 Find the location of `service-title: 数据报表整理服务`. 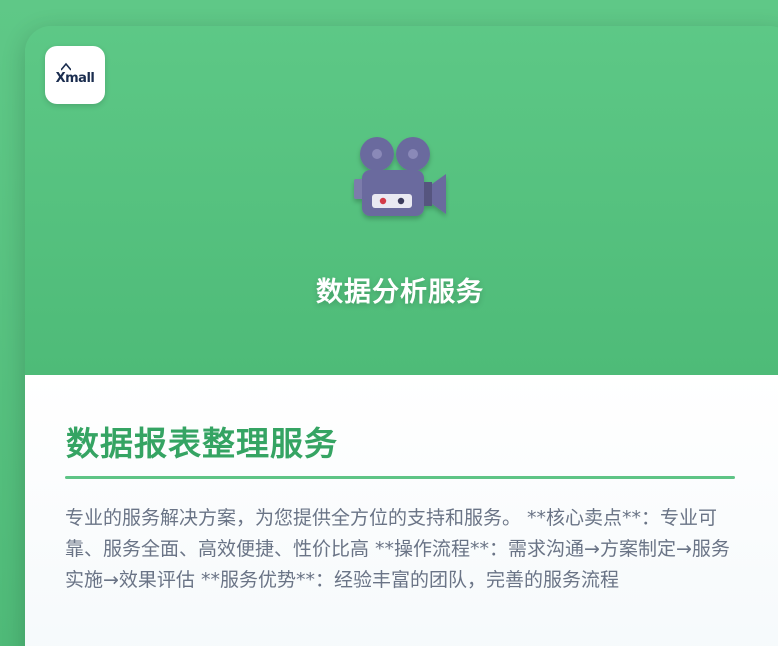

service-title: 数据报表整理服务 is located at coordinates (202, 443).